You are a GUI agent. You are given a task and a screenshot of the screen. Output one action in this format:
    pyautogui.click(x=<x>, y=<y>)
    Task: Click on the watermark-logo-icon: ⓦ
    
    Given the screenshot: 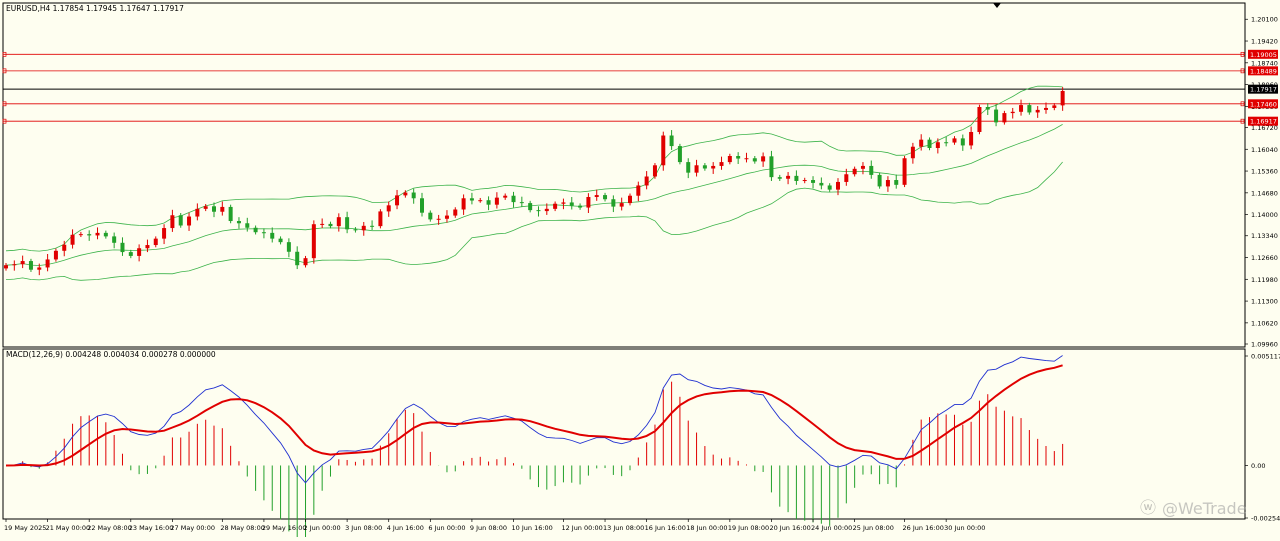 What is the action you would take?
    pyautogui.click(x=1148, y=507)
    